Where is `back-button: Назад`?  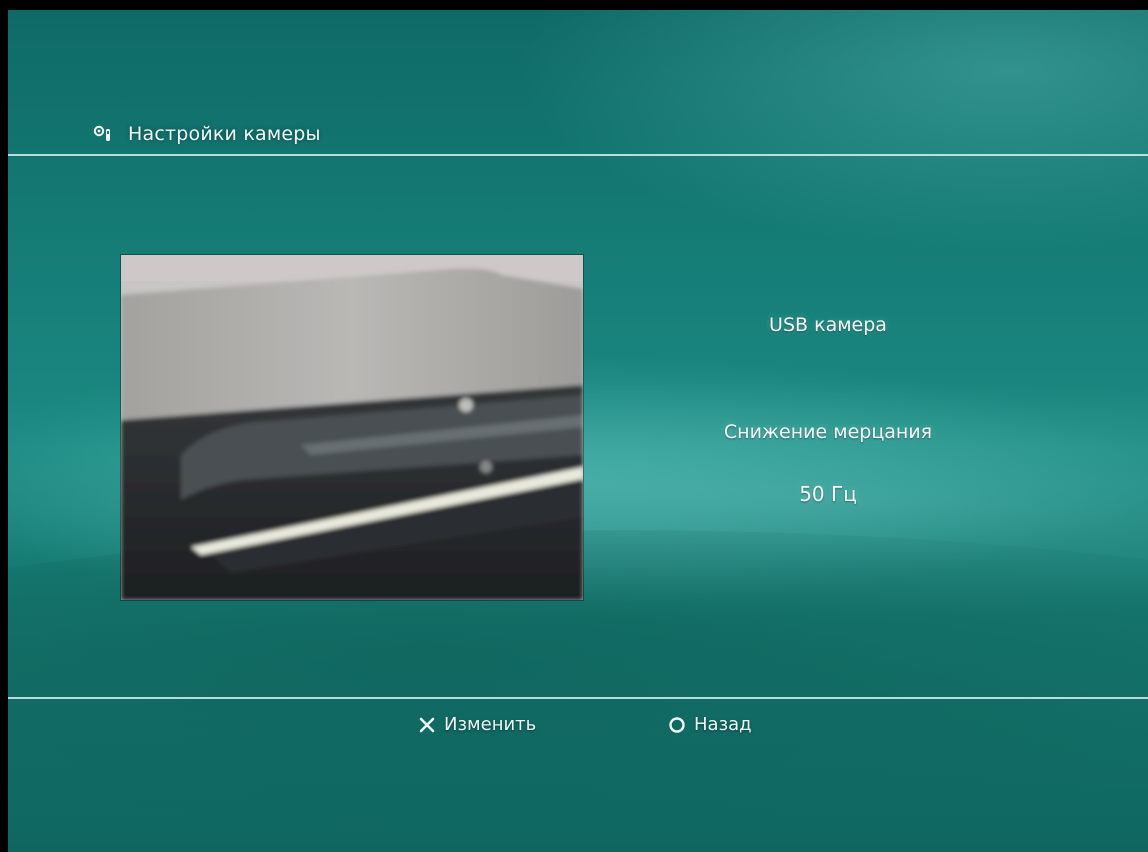
back-button: Назад is located at coordinates (710, 724).